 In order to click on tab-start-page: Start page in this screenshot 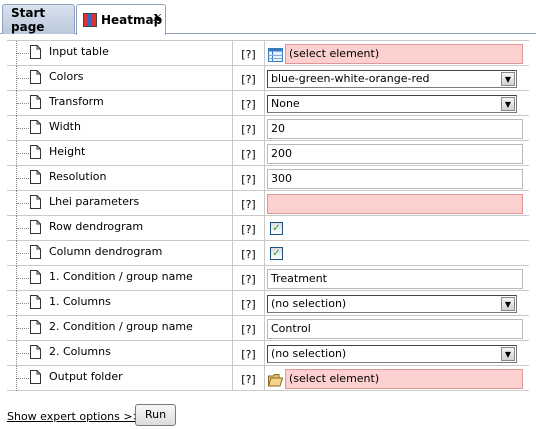, I will do `click(38, 19)`.